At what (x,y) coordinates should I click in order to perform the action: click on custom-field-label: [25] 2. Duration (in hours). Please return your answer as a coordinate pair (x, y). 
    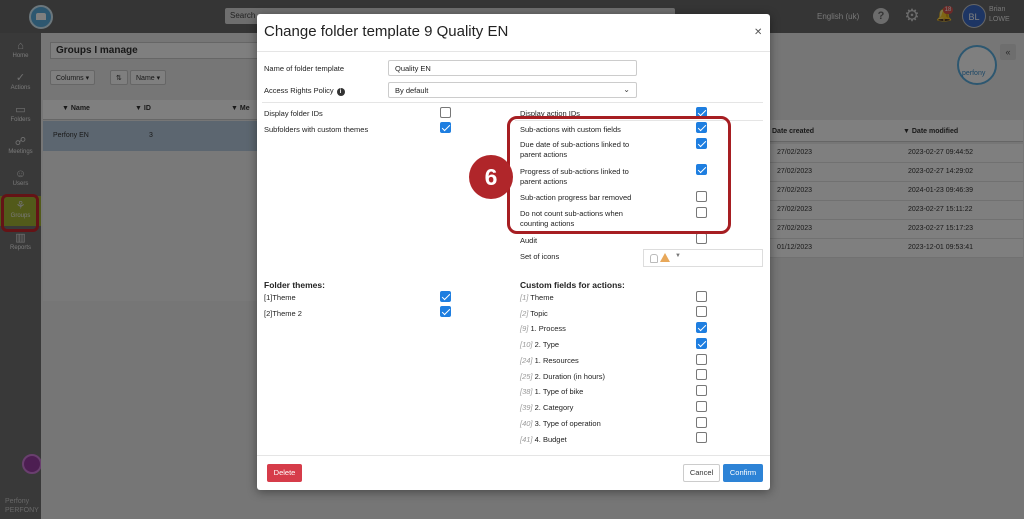
    Looking at the image, I should click on (562, 377).